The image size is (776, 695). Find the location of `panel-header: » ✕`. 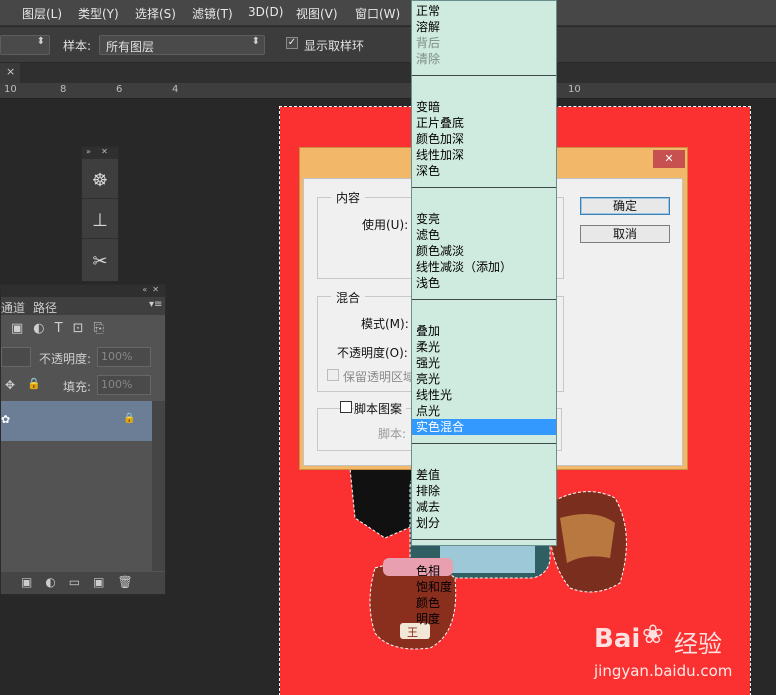

panel-header: » ✕ is located at coordinates (100, 153).